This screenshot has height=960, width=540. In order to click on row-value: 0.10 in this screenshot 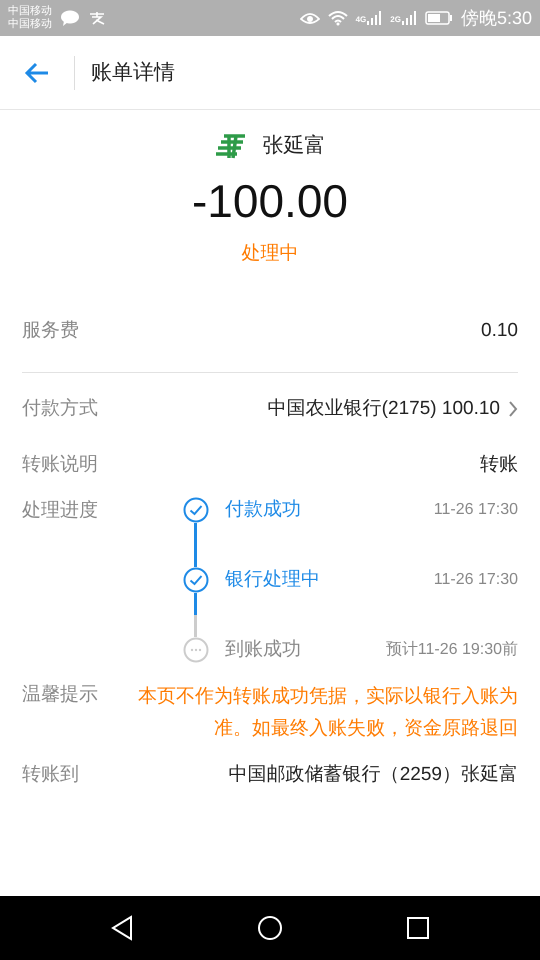, I will do `click(499, 330)`.